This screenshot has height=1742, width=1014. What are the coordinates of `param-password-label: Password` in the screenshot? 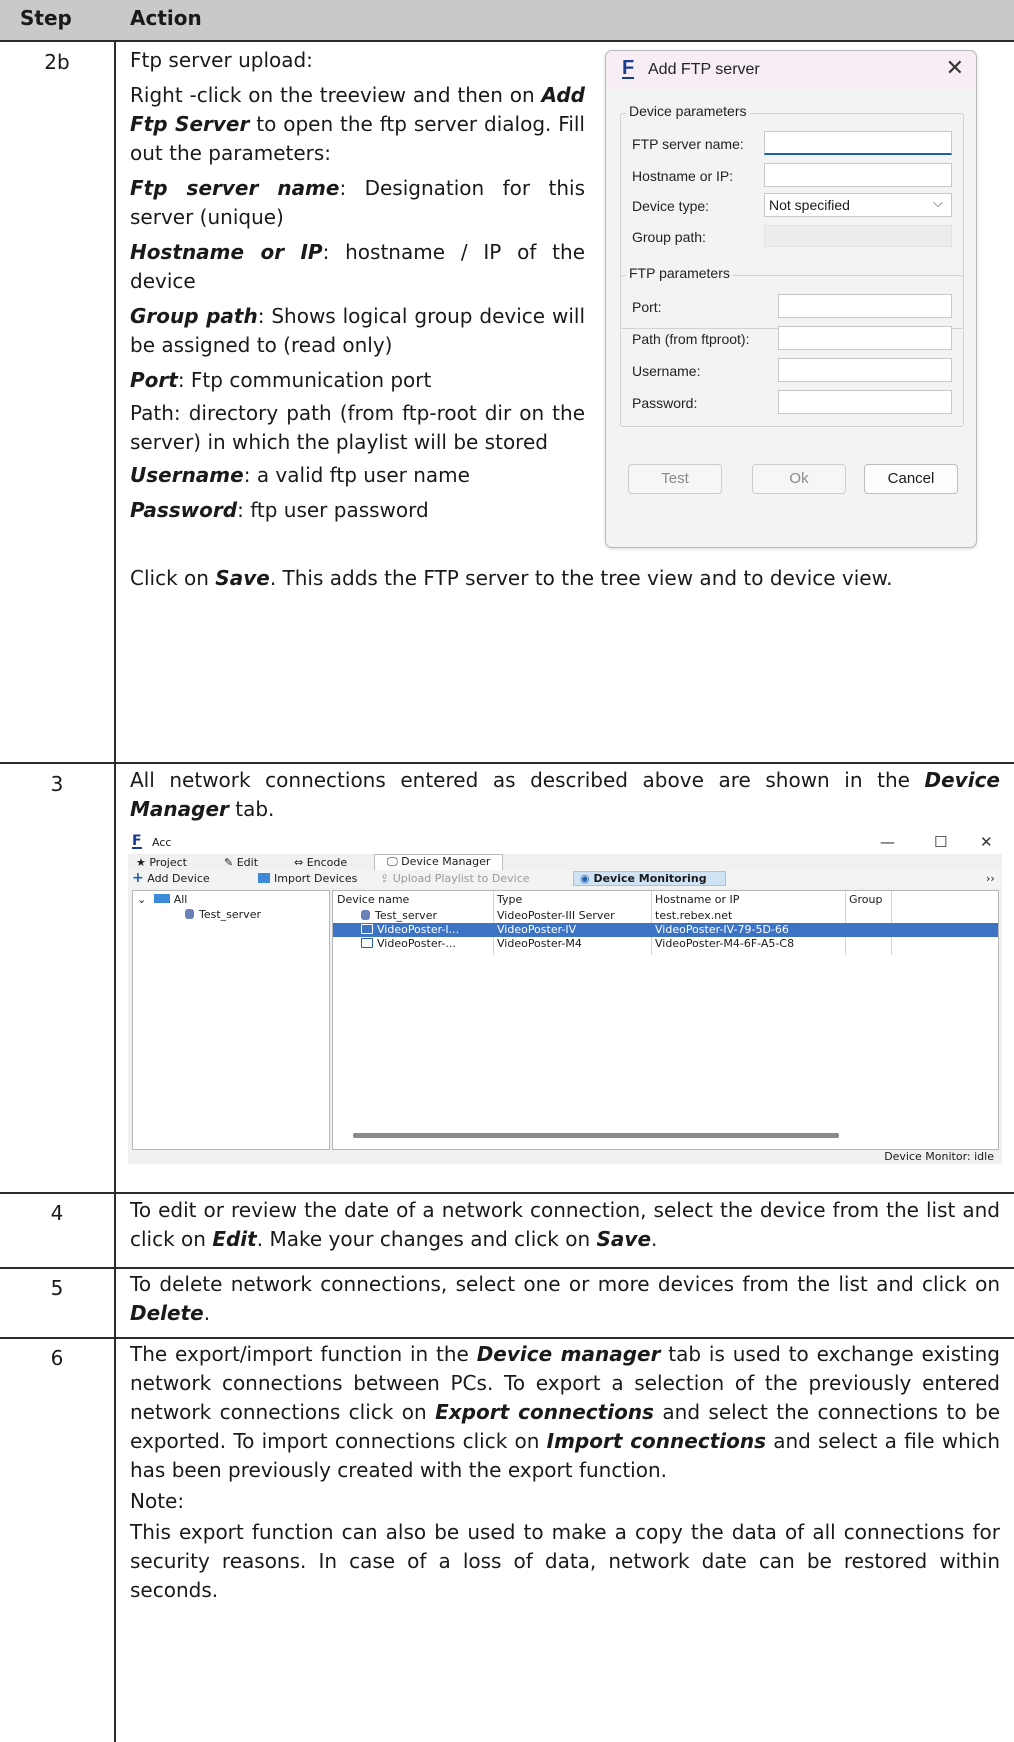 It's located at (184, 510).